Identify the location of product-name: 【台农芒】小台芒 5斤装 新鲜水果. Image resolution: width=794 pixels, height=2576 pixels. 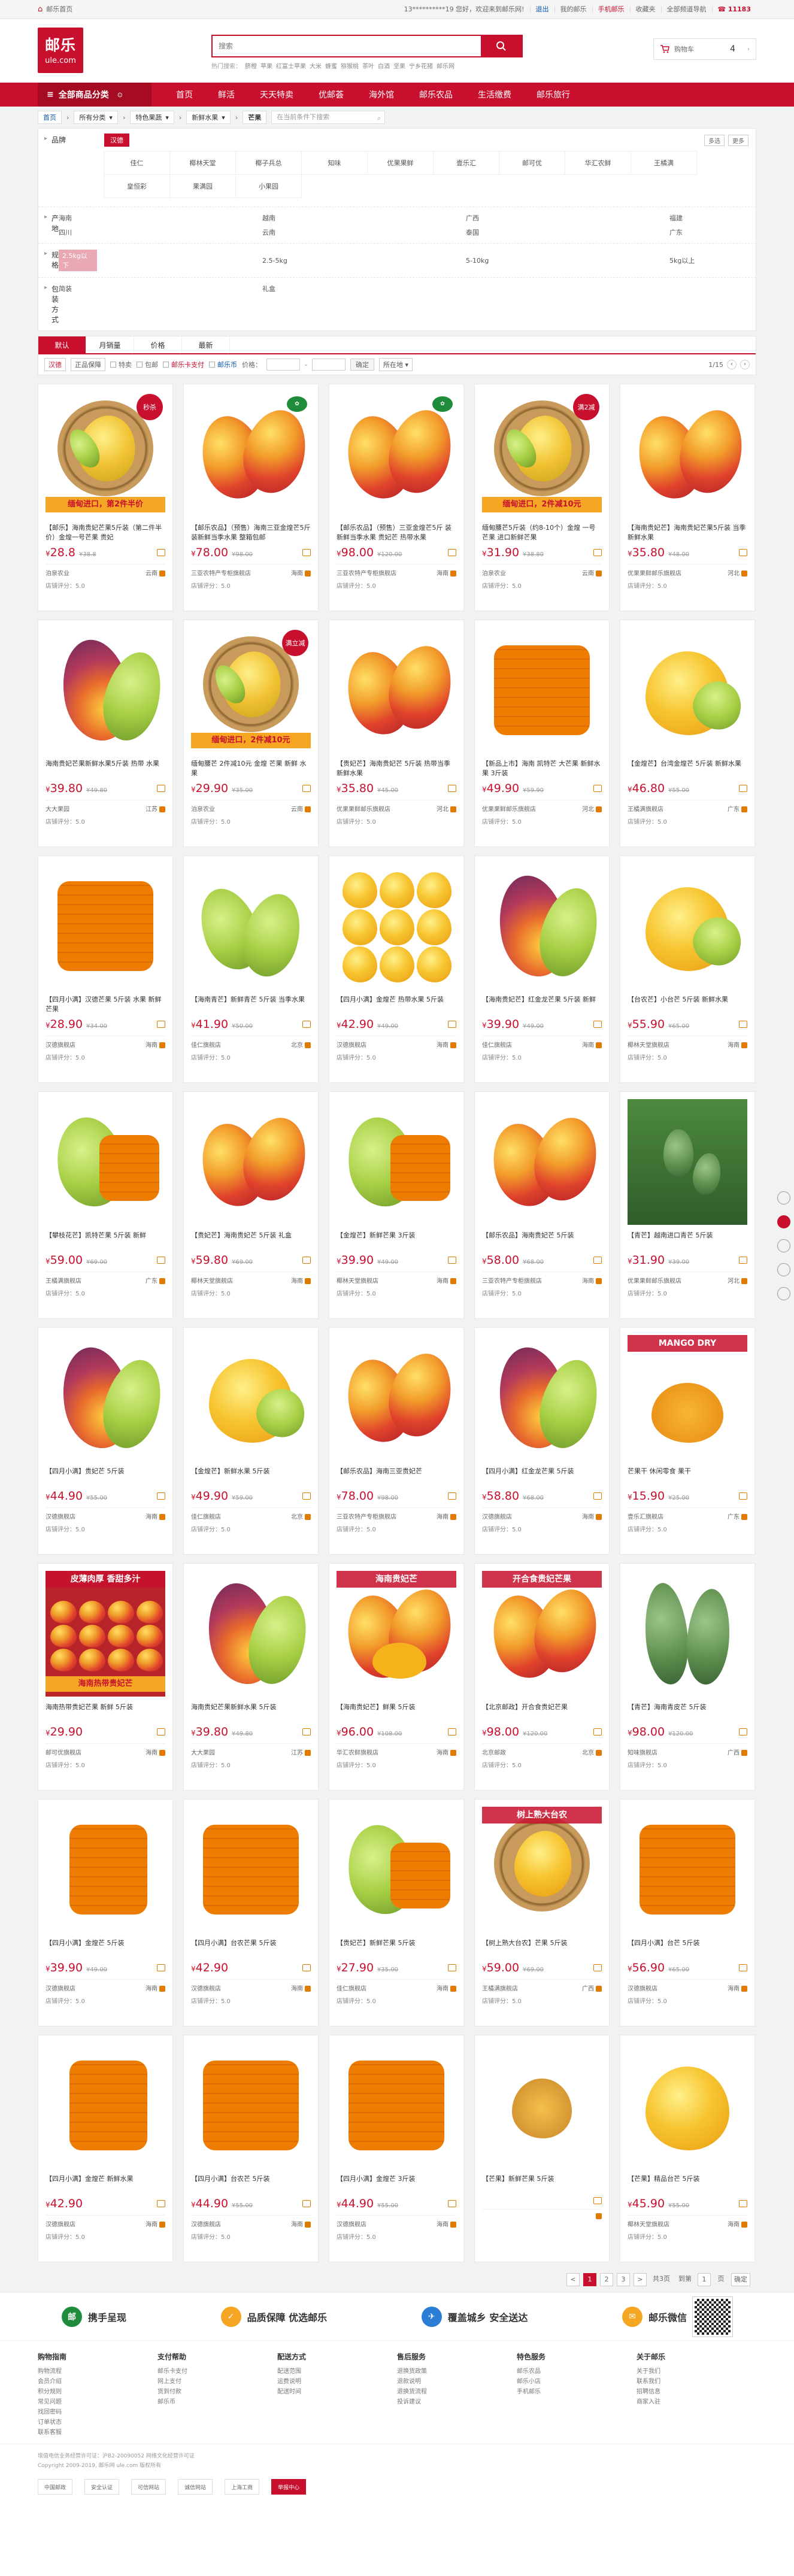
(688, 1005).